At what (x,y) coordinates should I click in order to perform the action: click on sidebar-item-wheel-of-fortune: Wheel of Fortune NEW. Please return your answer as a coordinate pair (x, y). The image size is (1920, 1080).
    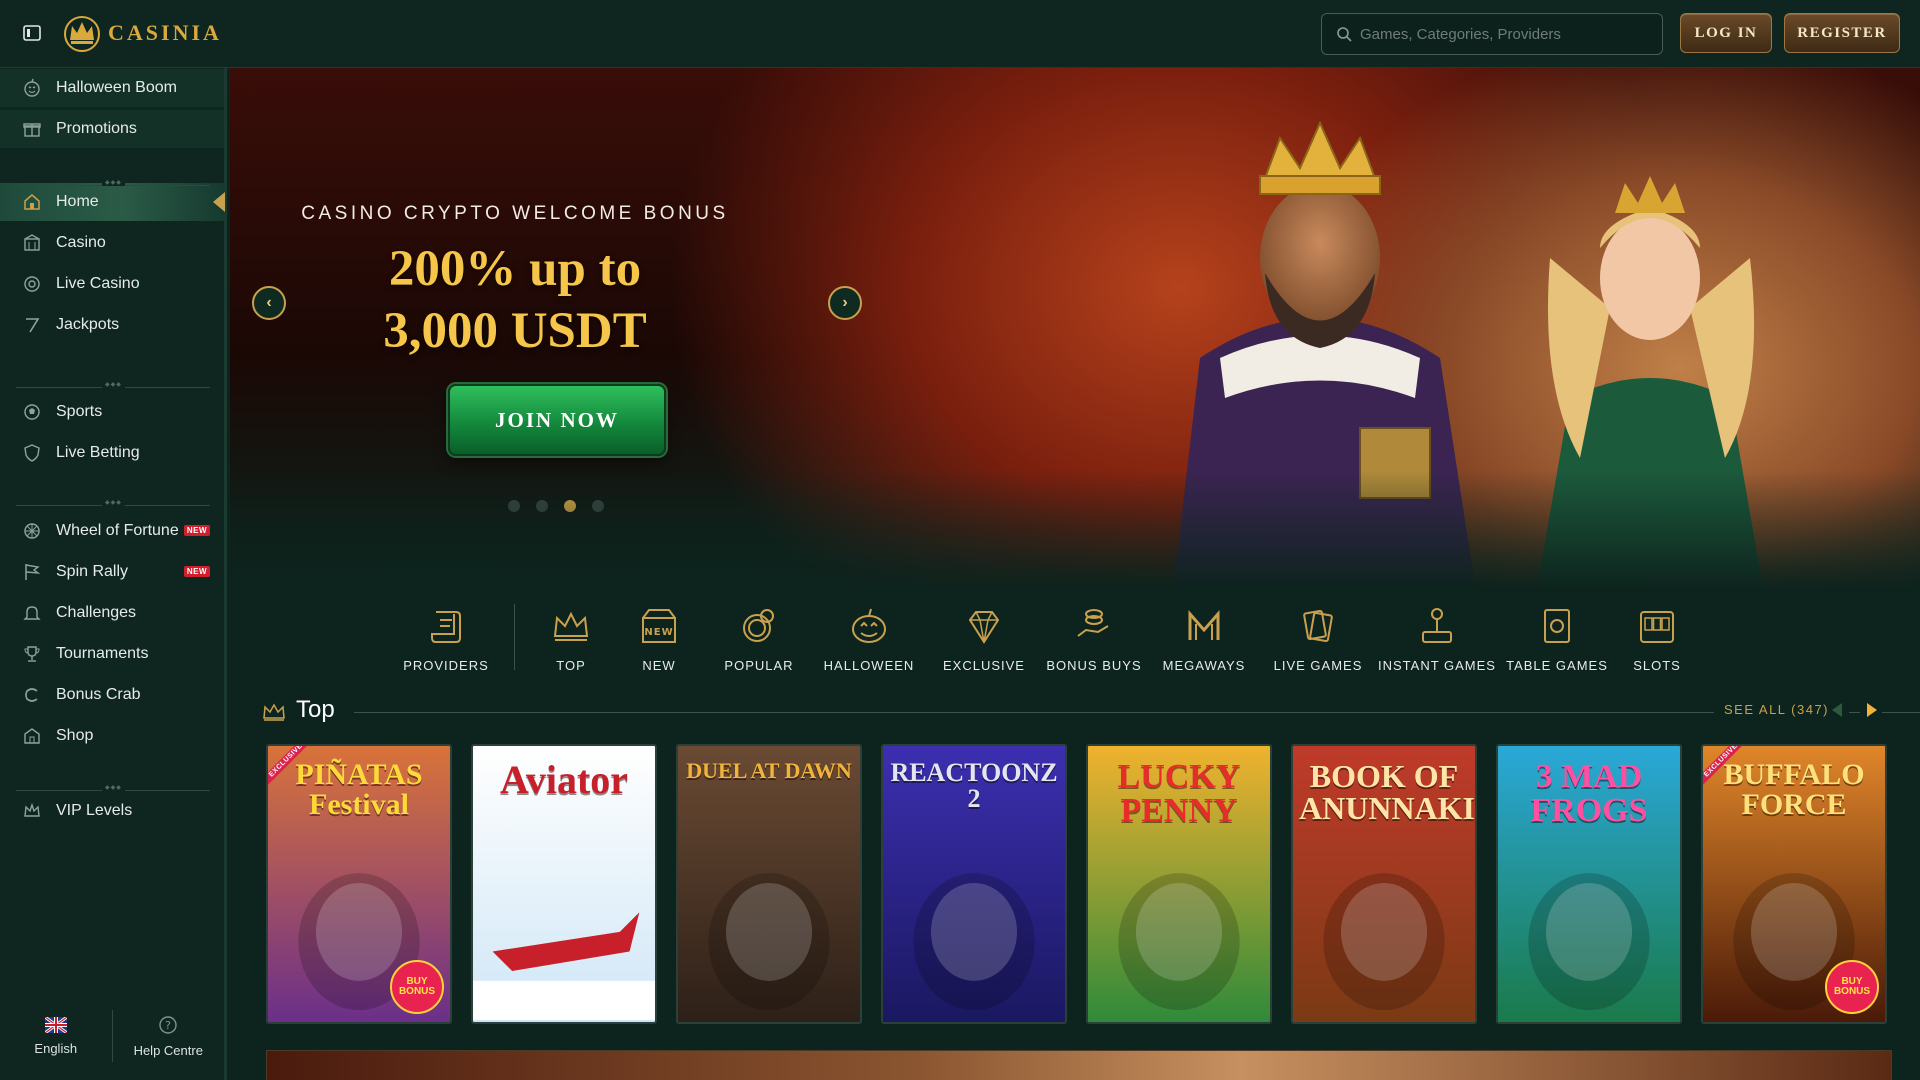
    Looking at the image, I should click on (112, 531).